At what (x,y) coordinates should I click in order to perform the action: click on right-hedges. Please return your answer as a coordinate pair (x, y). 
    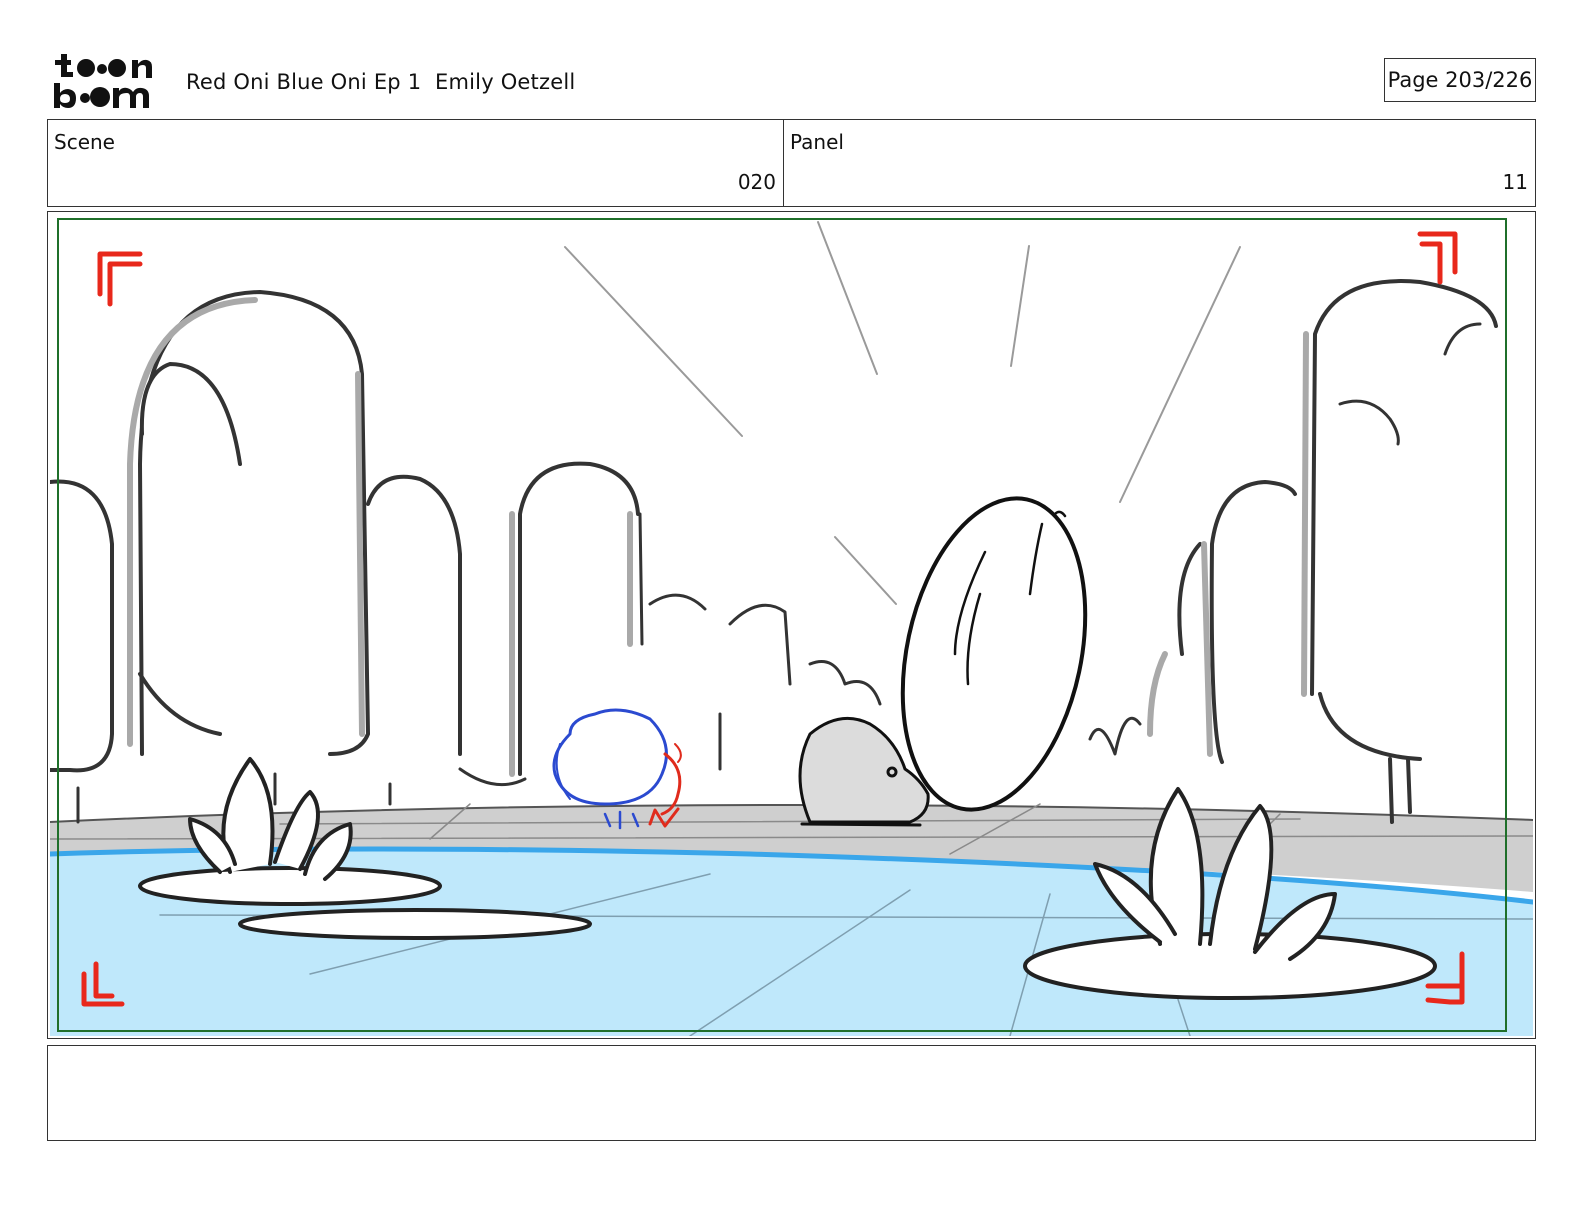
    Looking at the image, I should click on (1337, 551).